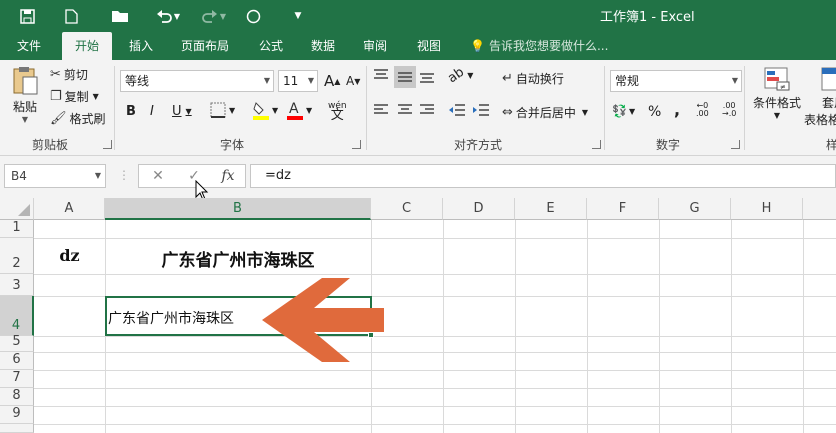  I want to click on tab-insert: 插入, so click(141, 46).